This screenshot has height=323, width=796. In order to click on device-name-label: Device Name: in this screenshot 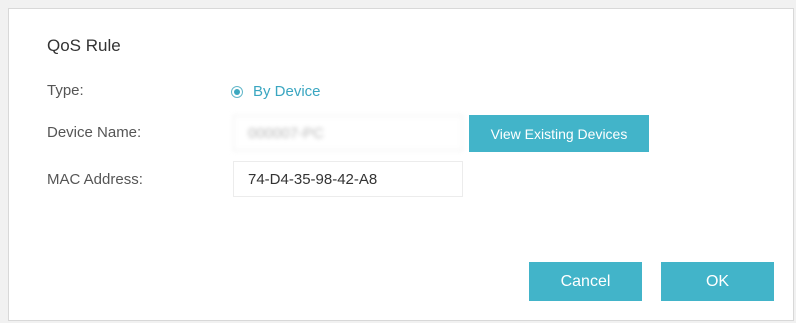, I will do `click(94, 132)`.